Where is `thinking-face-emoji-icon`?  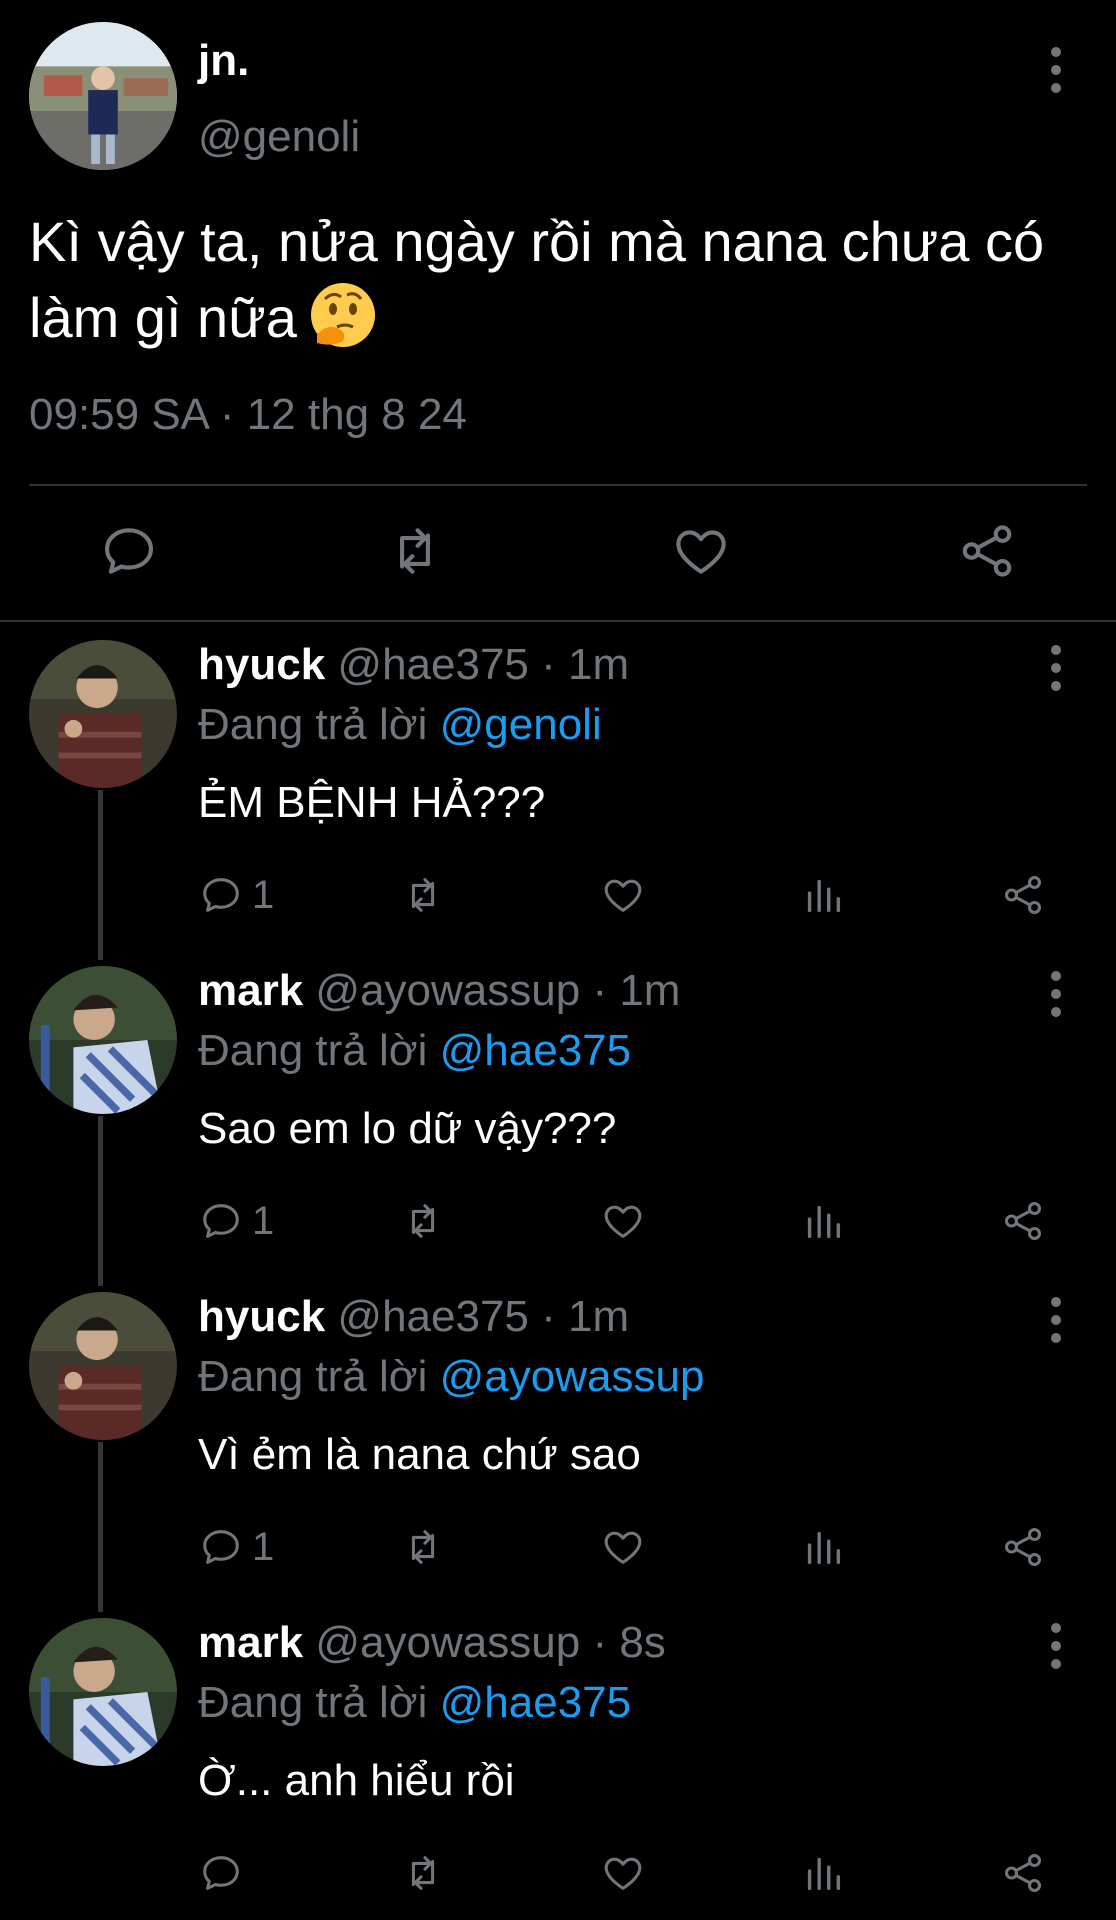
thinking-face-emoji-icon is located at coordinates (343, 315).